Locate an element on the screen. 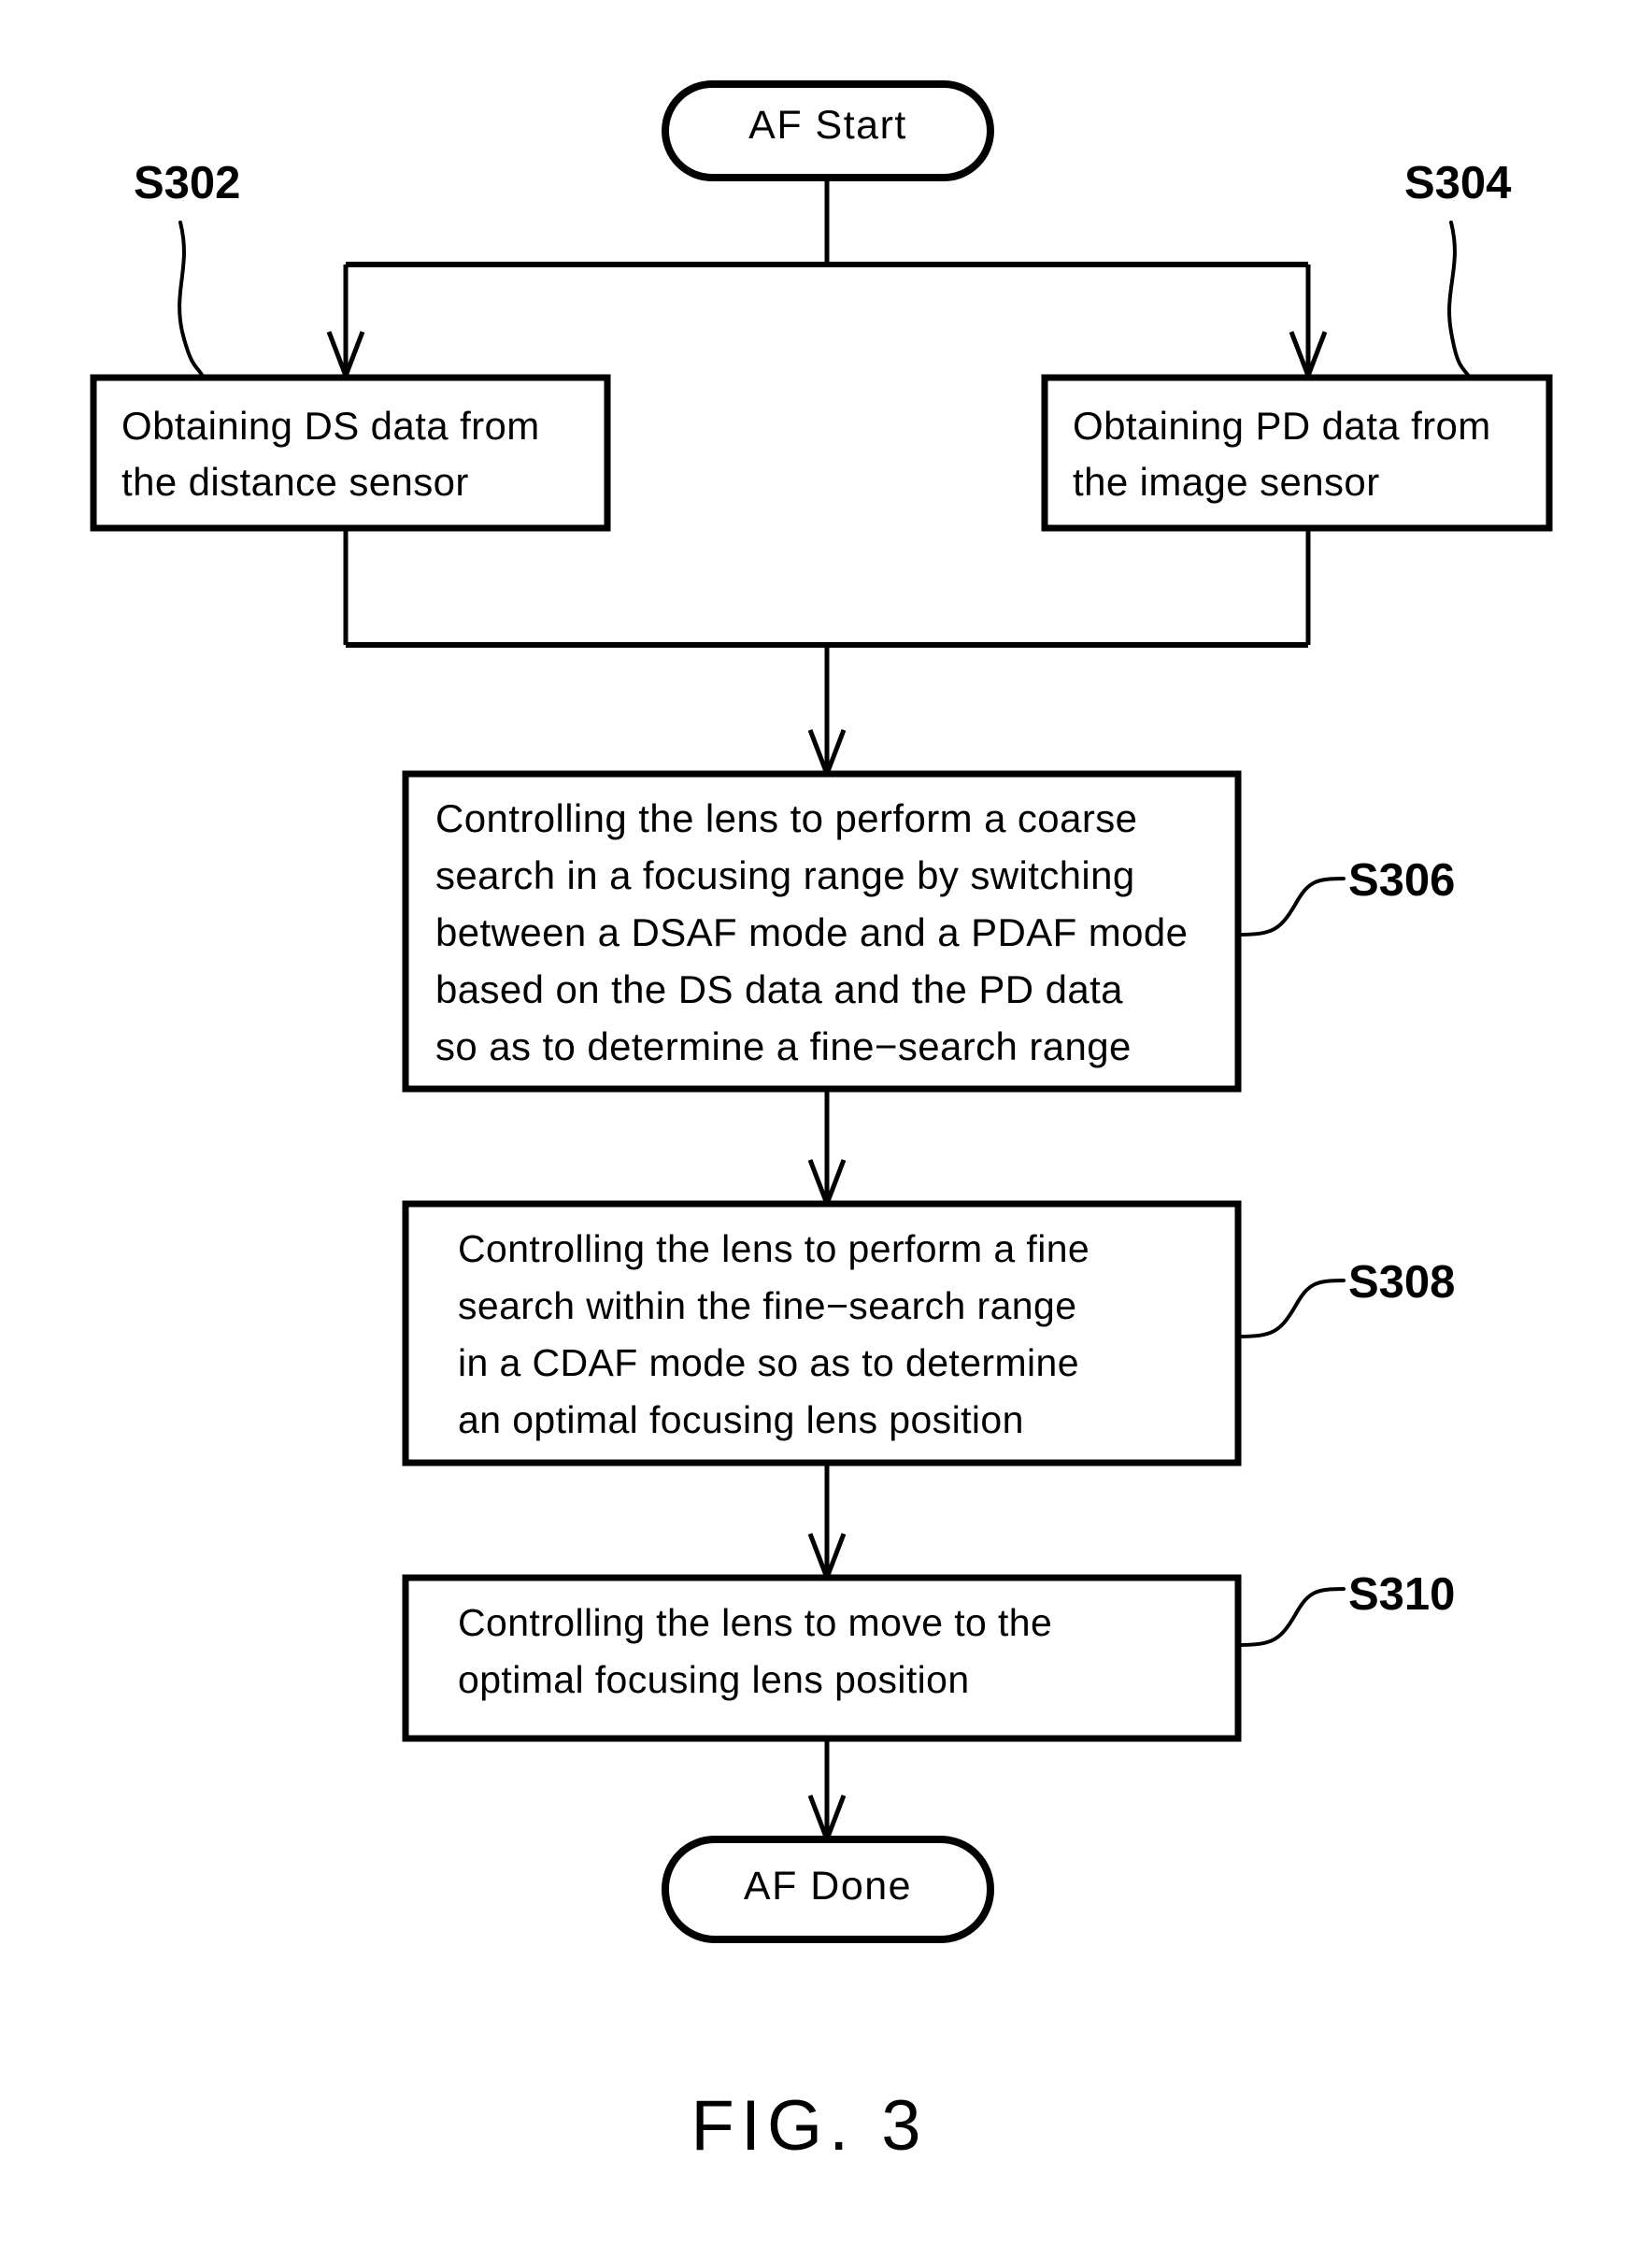 The image size is (1652, 2260). step-label-s304: S304 is located at coordinates (1457, 183).